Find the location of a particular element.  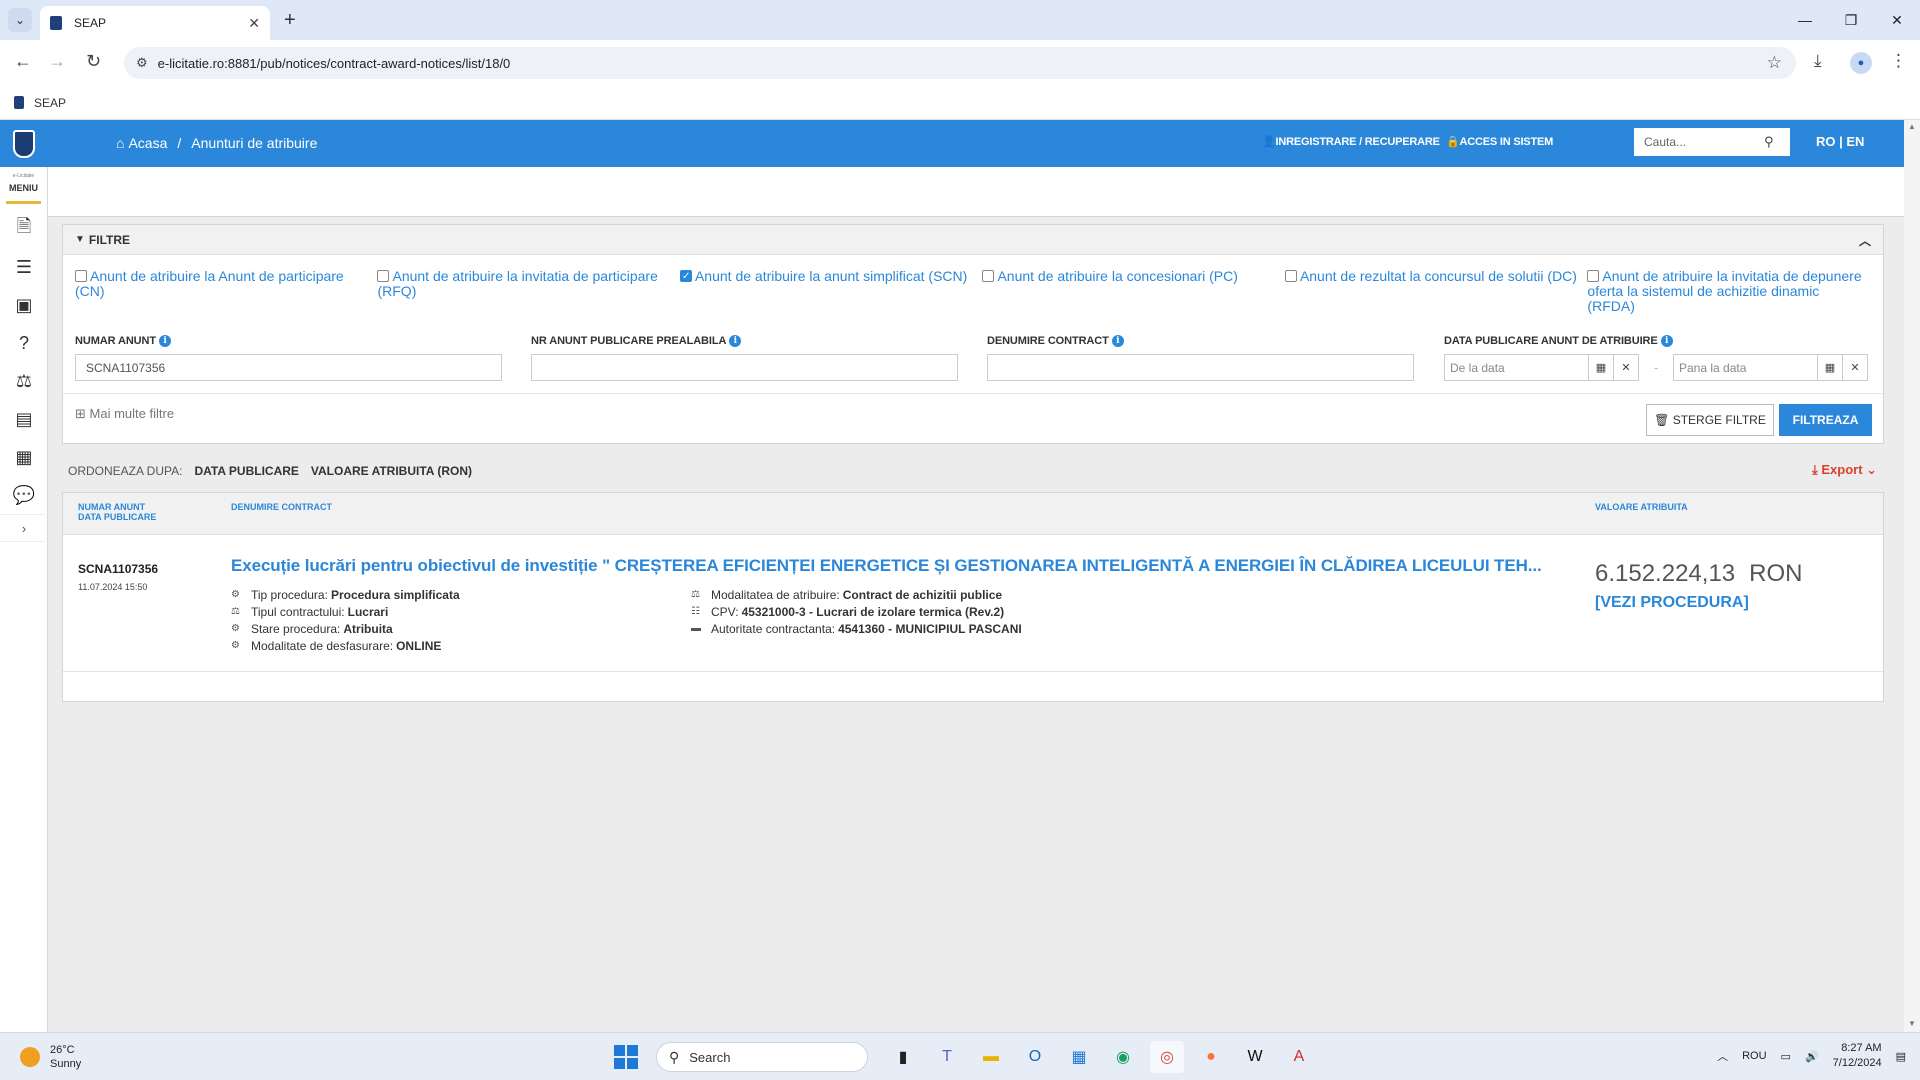

chrome-icon: ◎ is located at coordinates (1167, 1057).